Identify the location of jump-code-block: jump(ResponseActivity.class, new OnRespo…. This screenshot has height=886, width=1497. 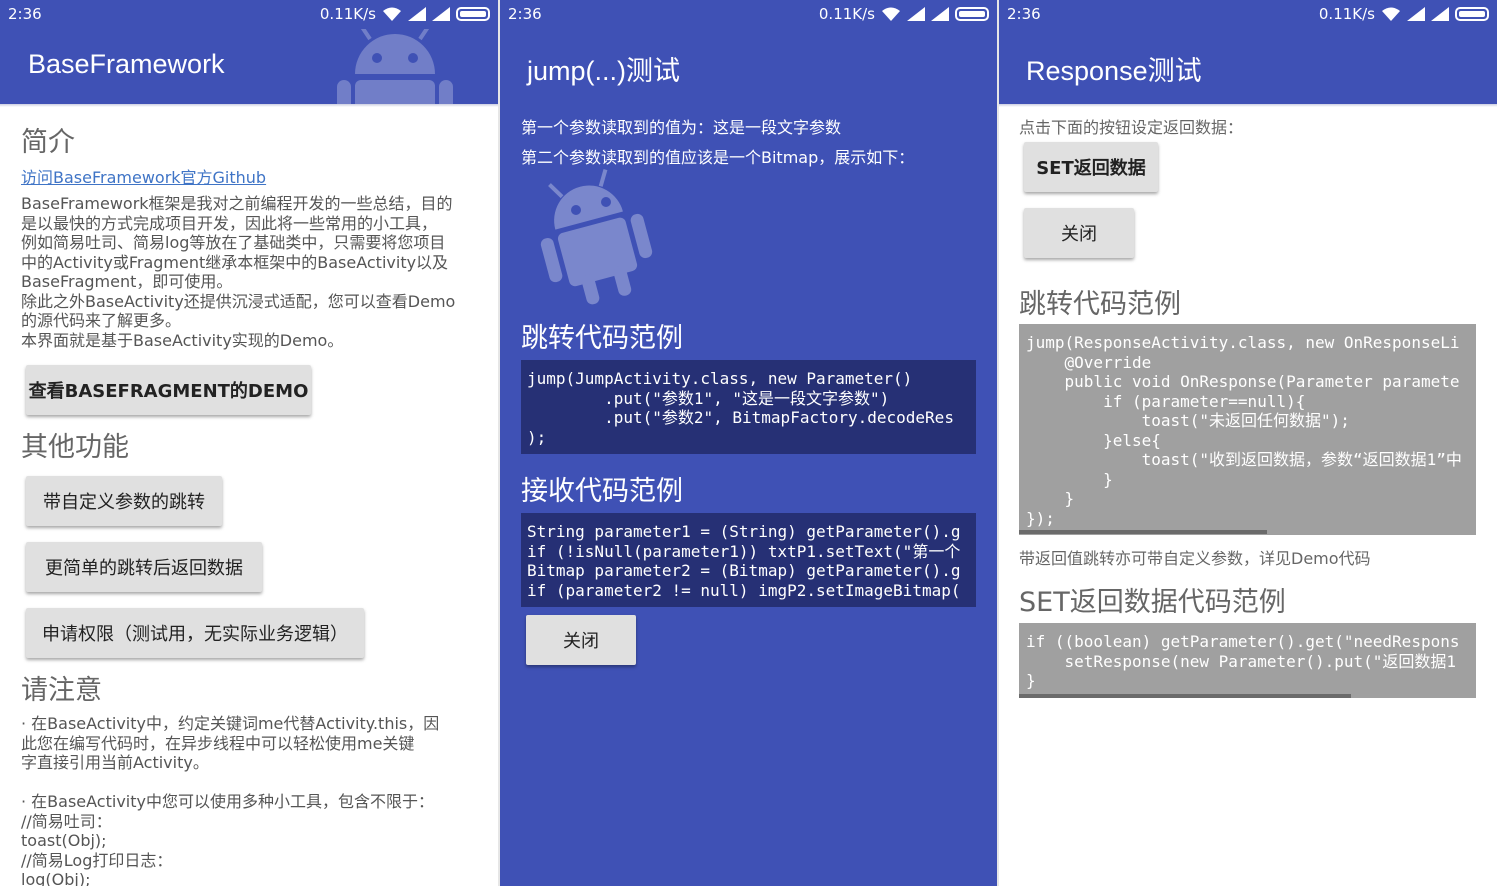
(1247, 429).